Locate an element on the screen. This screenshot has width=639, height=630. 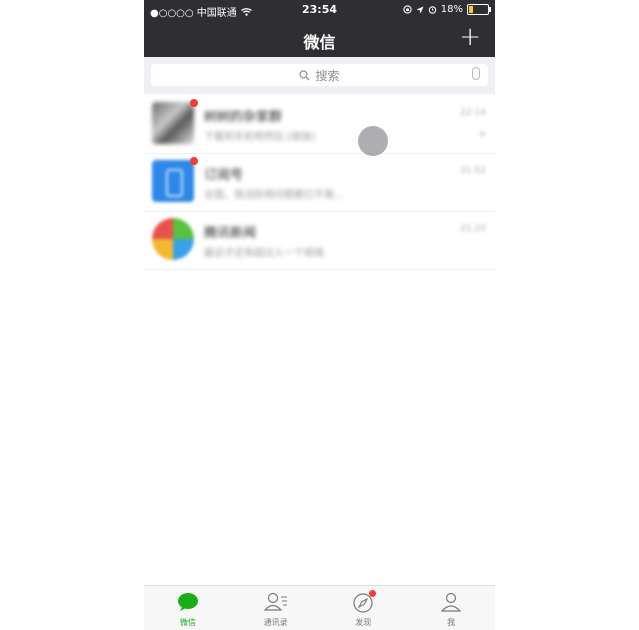
battery-icon is located at coordinates (479, 9).